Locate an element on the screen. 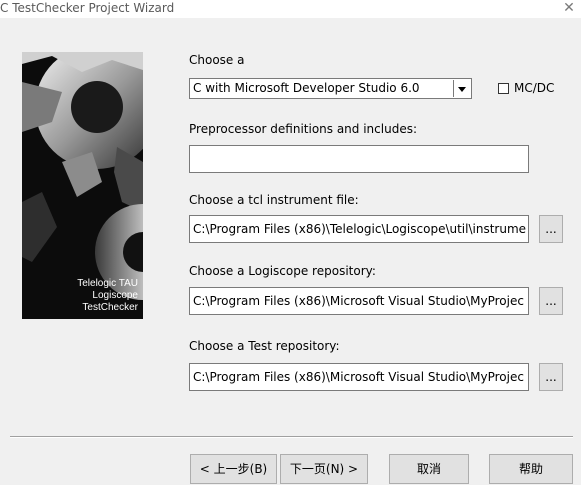 The image size is (581, 485). product-brand: Telelogic TAU Logiscope TestChecker is located at coordinates (107, 296).